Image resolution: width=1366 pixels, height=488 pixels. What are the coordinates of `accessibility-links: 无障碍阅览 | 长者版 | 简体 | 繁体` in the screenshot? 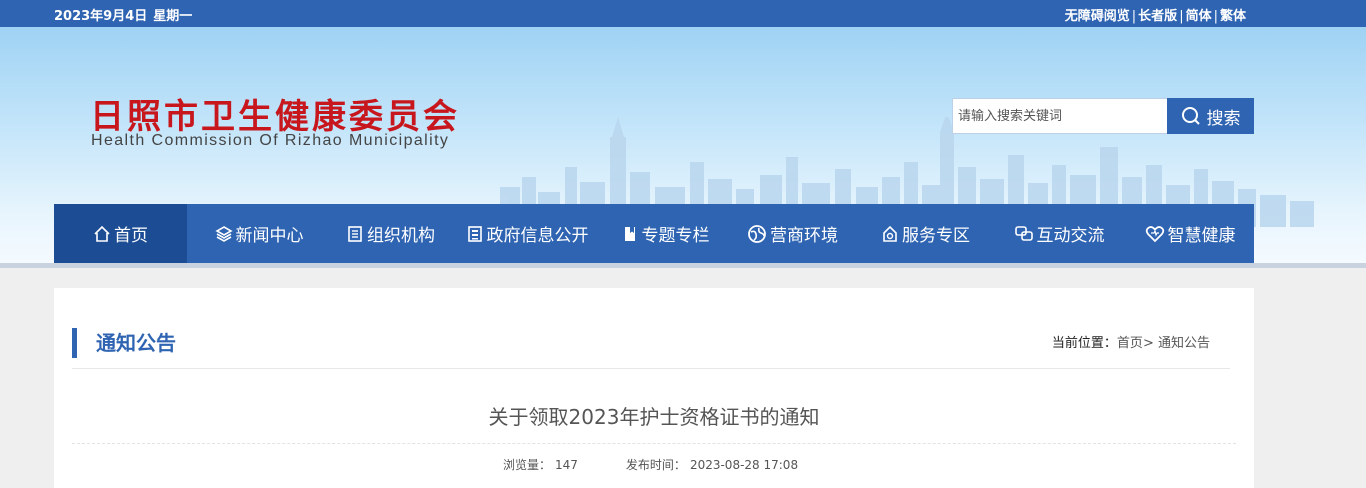 It's located at (1155, 16).